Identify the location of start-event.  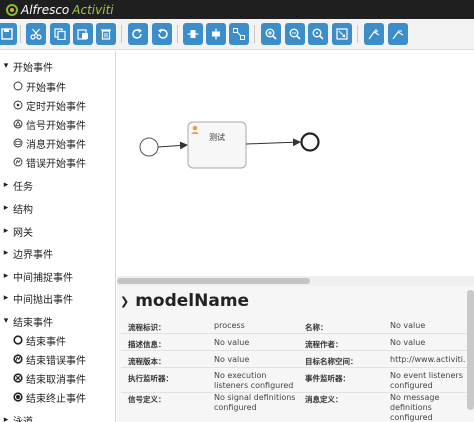
(149, 147).